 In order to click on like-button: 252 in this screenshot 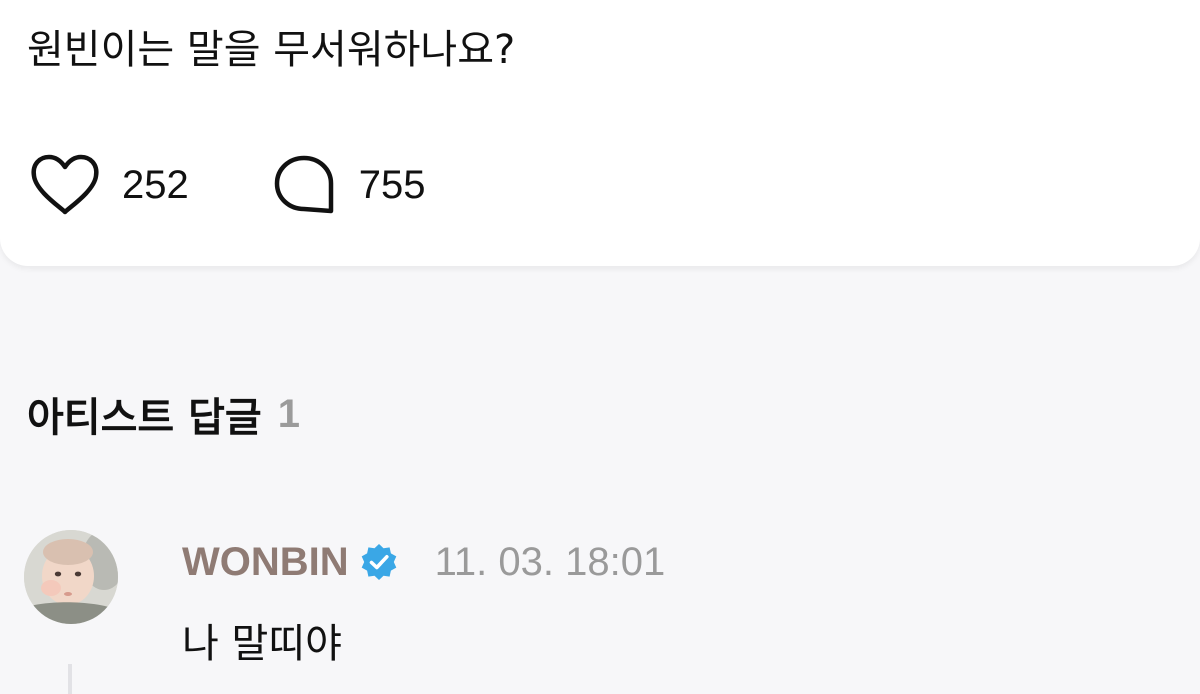, I will do `click(109, 185)`.